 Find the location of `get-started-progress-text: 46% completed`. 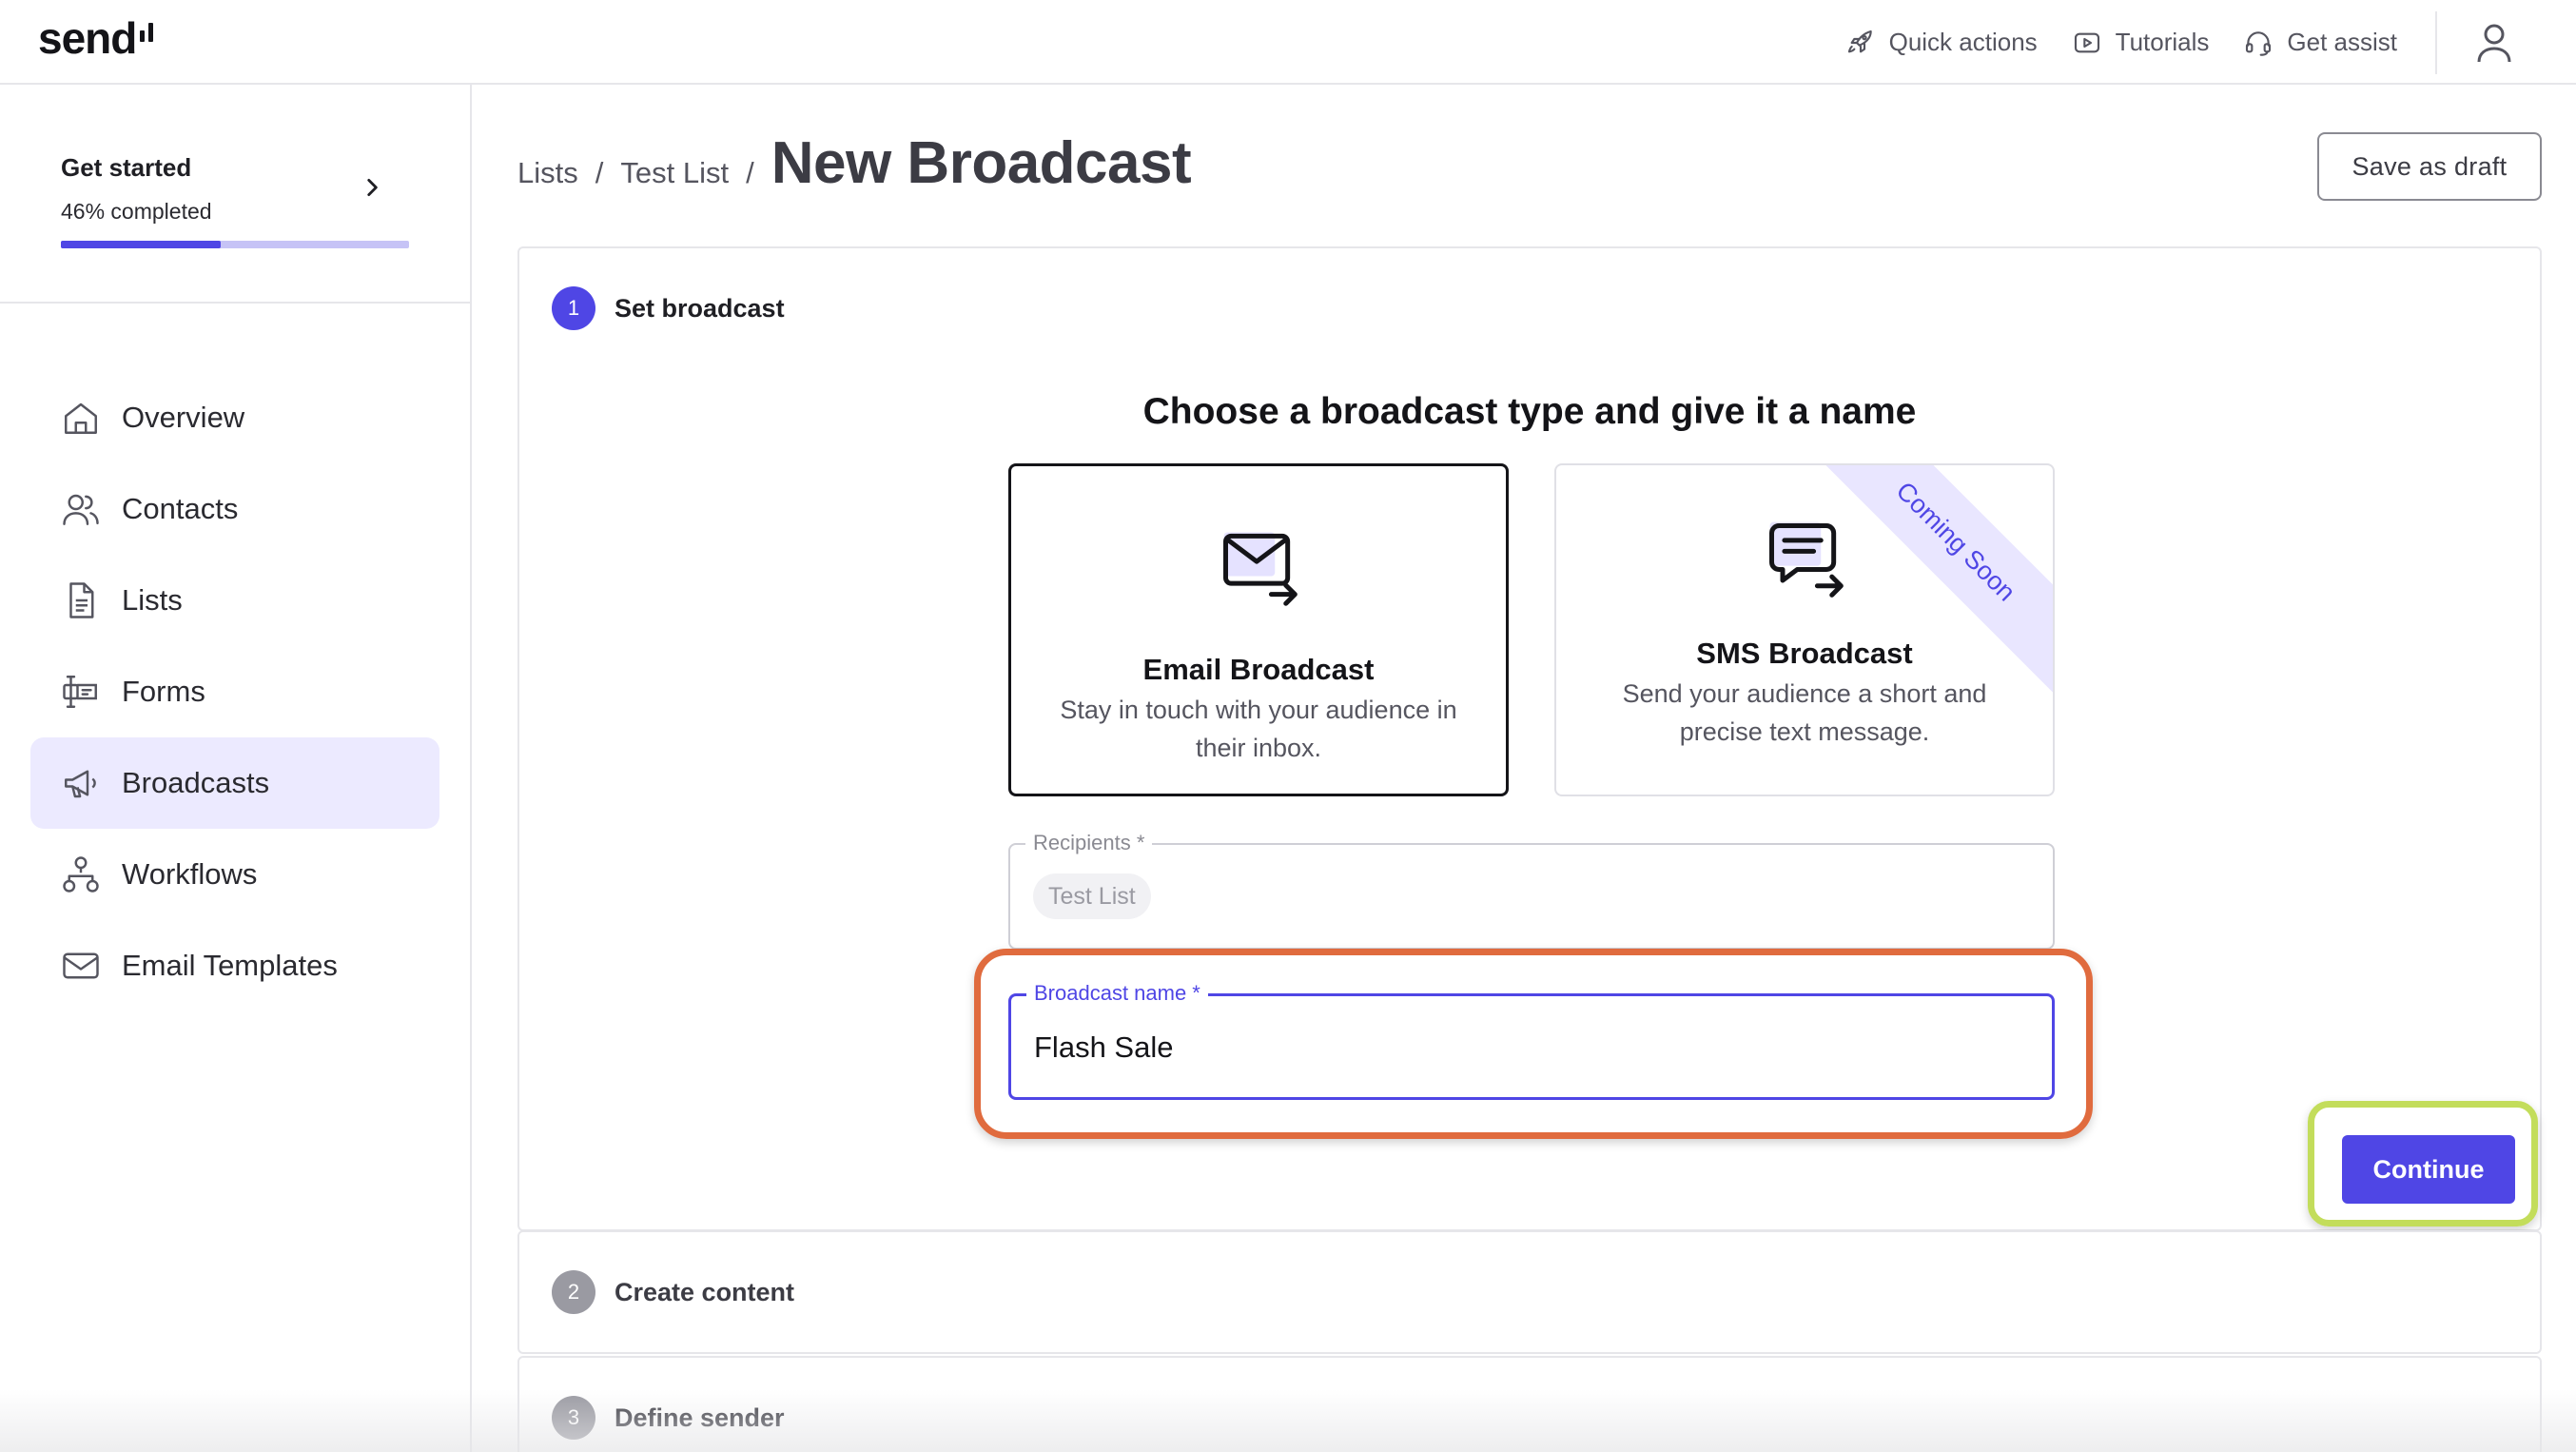

get-started-progress-text: 46% completed is located at coordinates (136, 211).